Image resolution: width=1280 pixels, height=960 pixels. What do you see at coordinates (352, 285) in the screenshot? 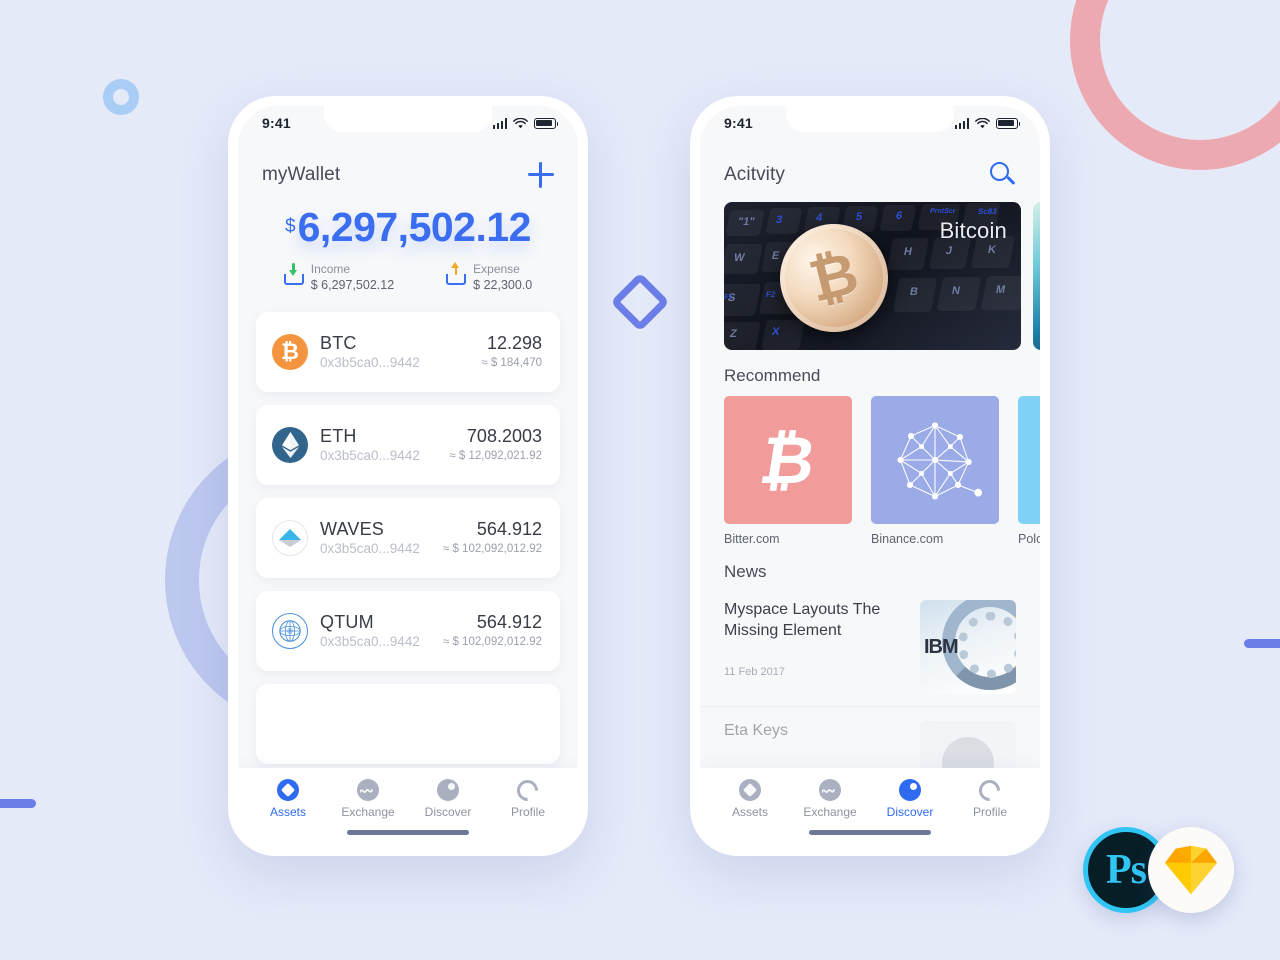
I see `income-value: $ 6,297,502.12` at bounding box center [352, 285].